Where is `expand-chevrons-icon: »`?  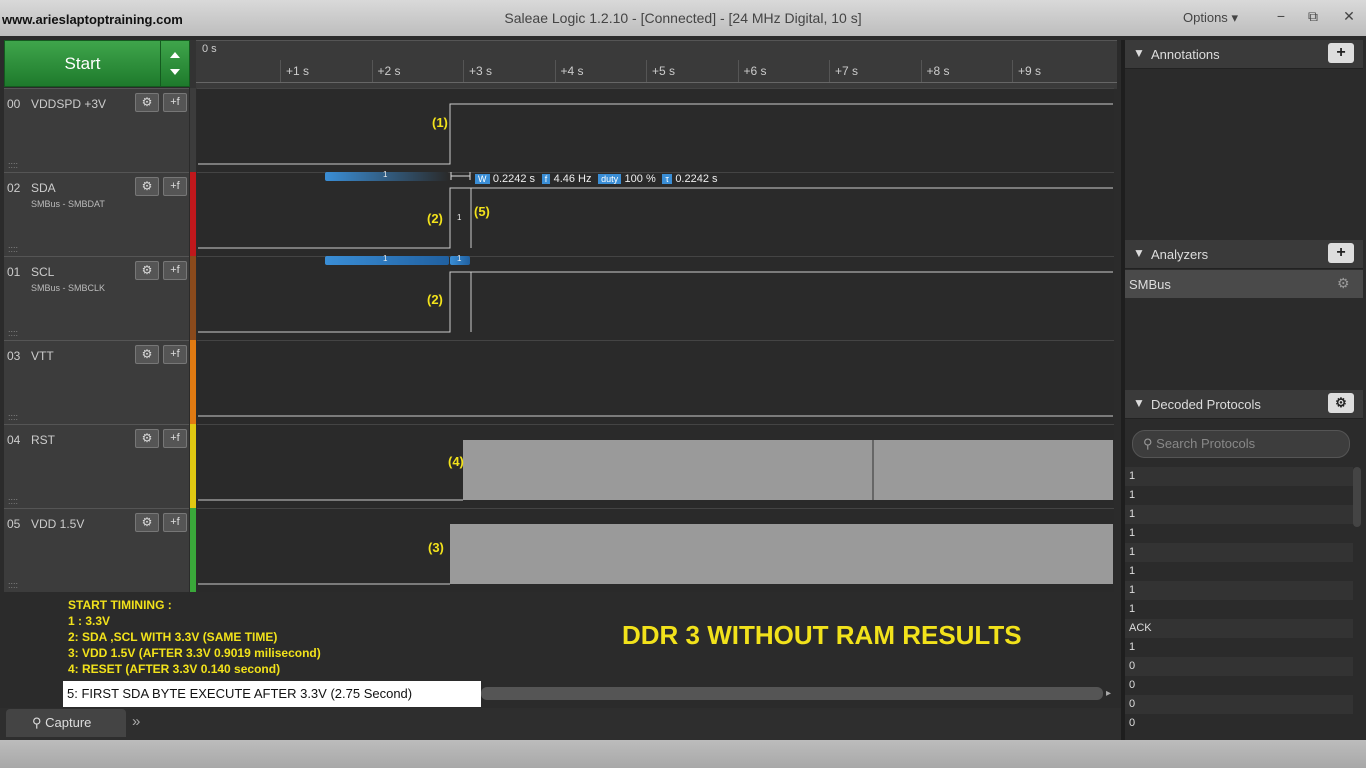
expand-chevrons-icon: » is located at coordinates (136, 721).